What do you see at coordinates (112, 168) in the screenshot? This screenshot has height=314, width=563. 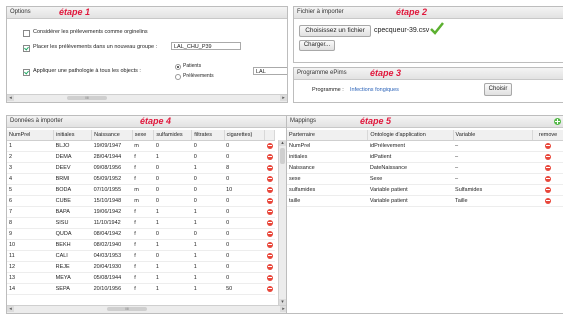 I see `table-cell: 09/08/1956` at bounding box center [112, 168].